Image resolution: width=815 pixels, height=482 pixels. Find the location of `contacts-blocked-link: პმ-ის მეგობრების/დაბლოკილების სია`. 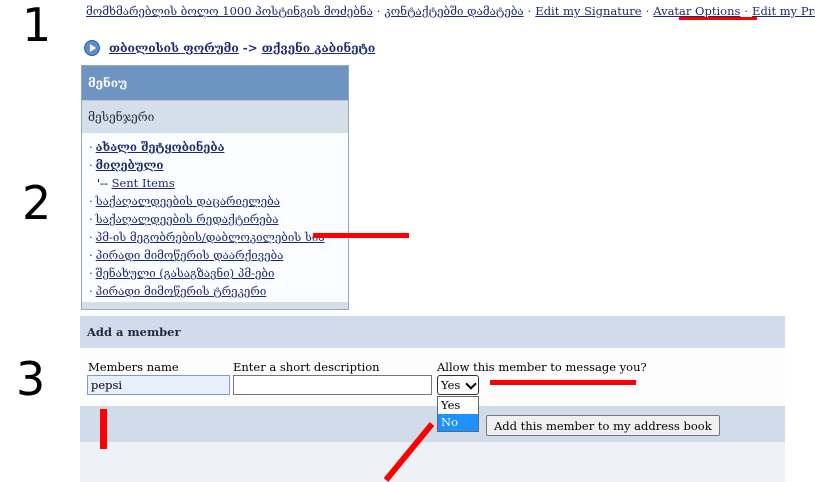

contacts-blocked-link: პმ-ის მეგობრების/დაბლოკილების სია is located at coordinates (210, 237).